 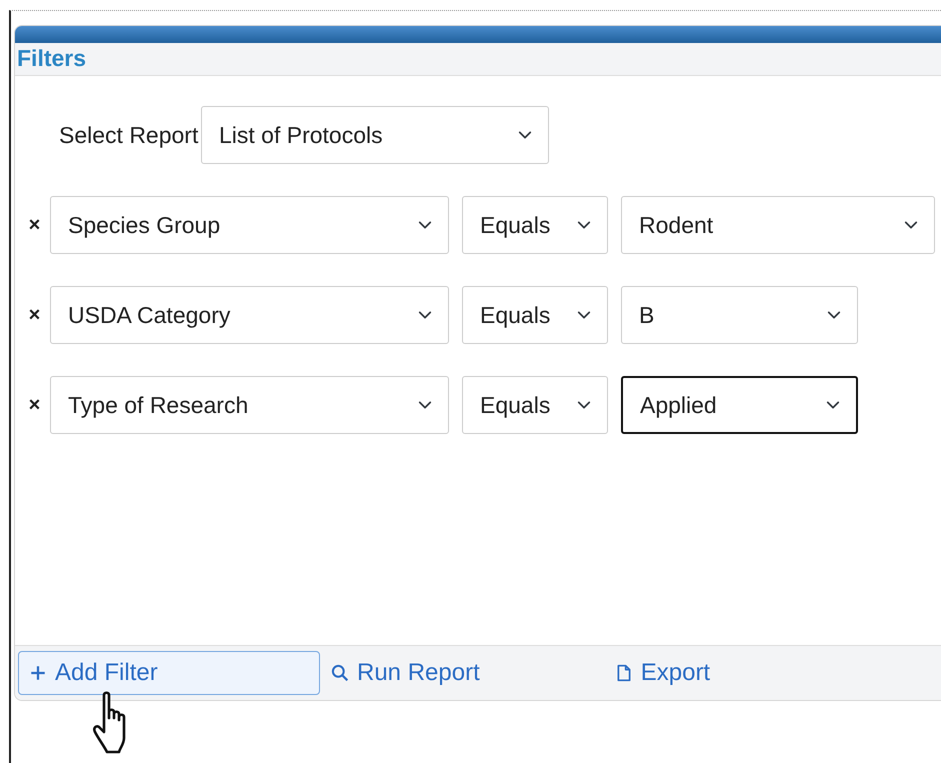 What do you see at coordinates (249, 225) in the screenshot?
I see `field-select: Species Group` at bounding box center [249, 225].